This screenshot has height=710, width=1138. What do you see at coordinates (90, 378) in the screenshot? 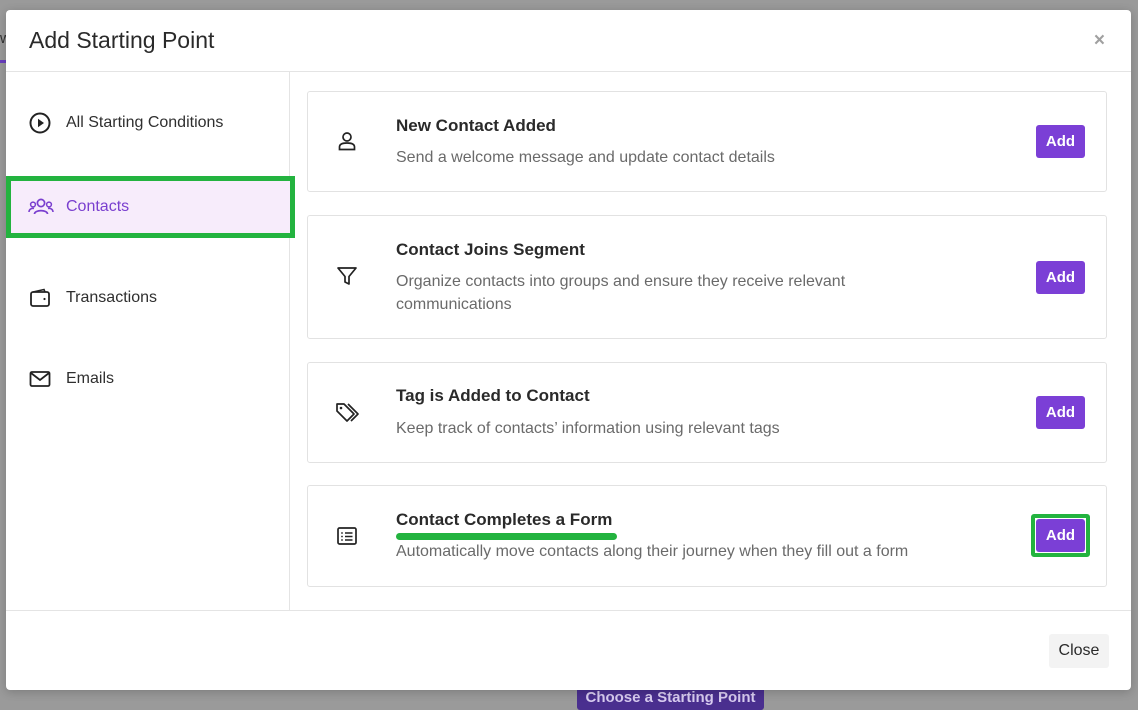
I see `sidebar-item-label: Emails` at bounding box center [90, 378].